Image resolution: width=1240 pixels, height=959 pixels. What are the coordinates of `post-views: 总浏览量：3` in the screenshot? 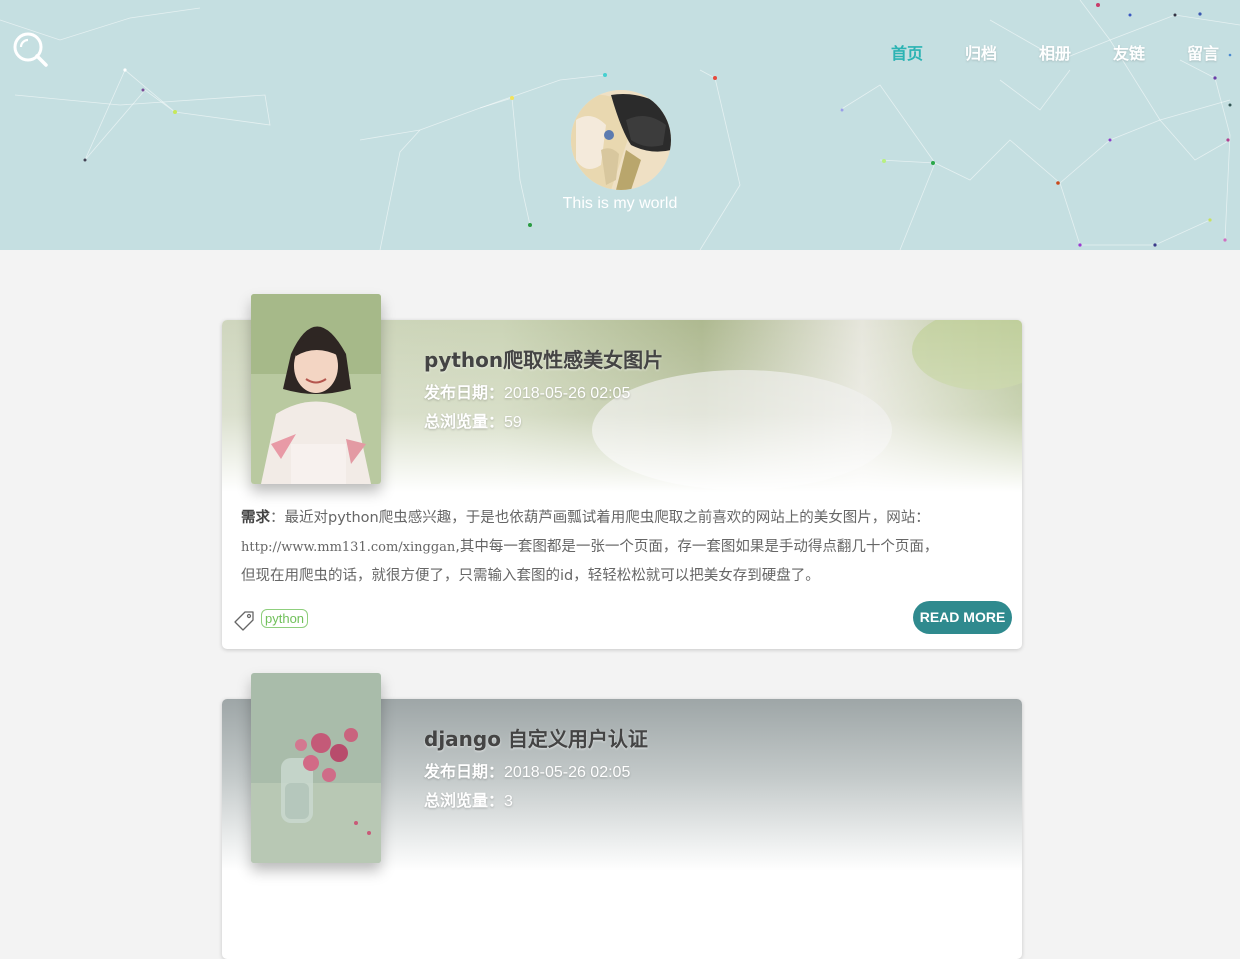 It's located at (468, 799).